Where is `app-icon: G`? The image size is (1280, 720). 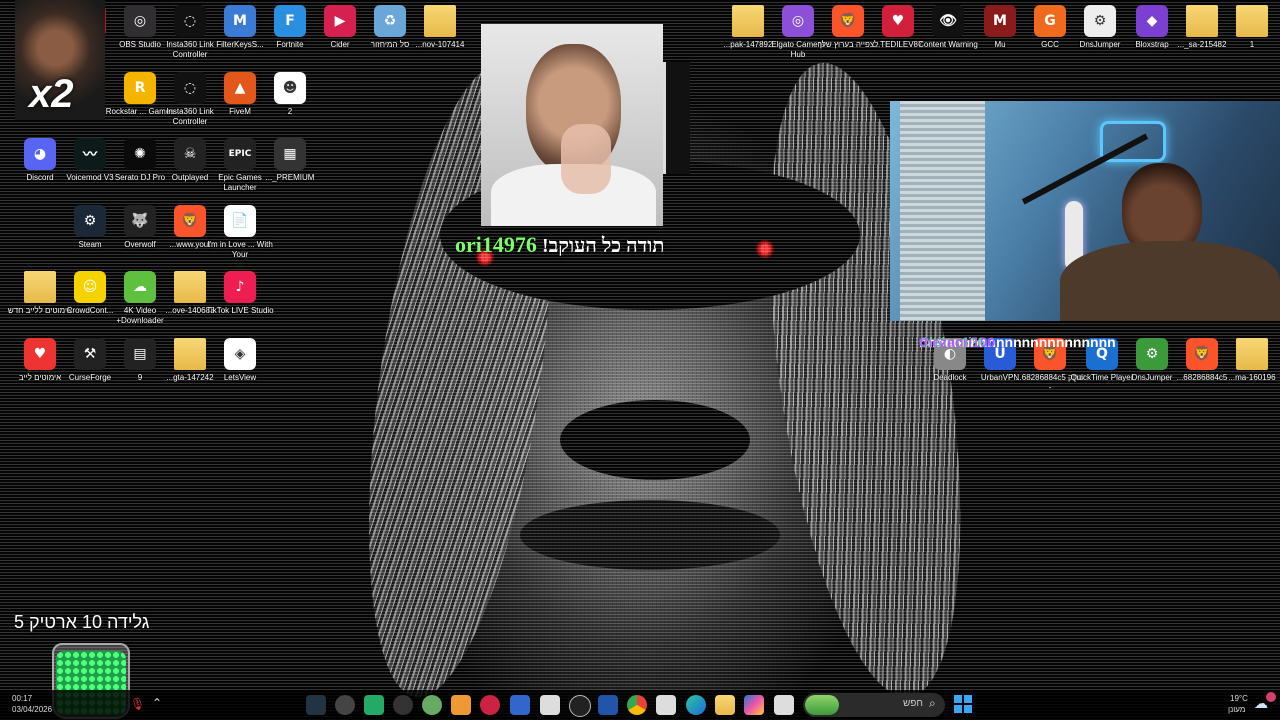 app-icon: G is located at coordinates (1050, 21).